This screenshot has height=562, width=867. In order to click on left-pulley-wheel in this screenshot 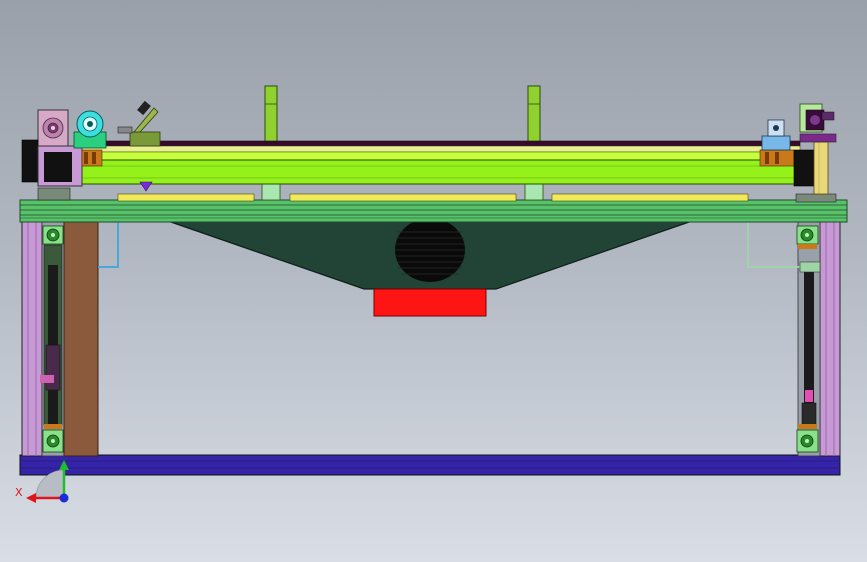, I will do `click(90, 129)`.